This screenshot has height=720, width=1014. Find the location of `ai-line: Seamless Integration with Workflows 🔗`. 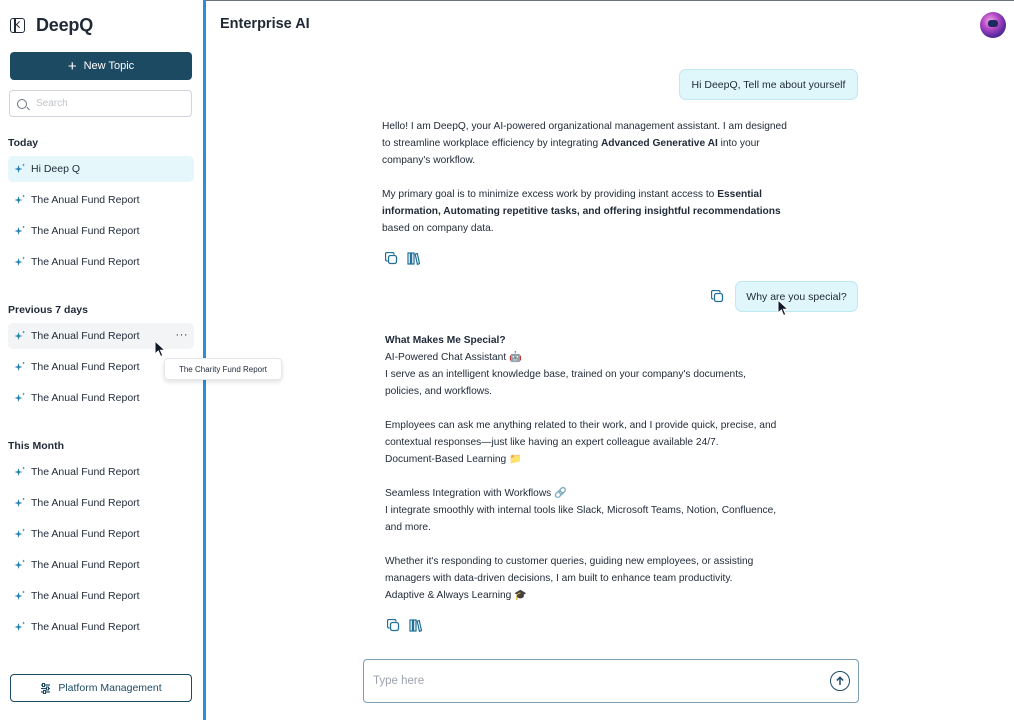

ai-line: Seamless Integration with Workflows 🔗 is located at coordinates (476, 493).